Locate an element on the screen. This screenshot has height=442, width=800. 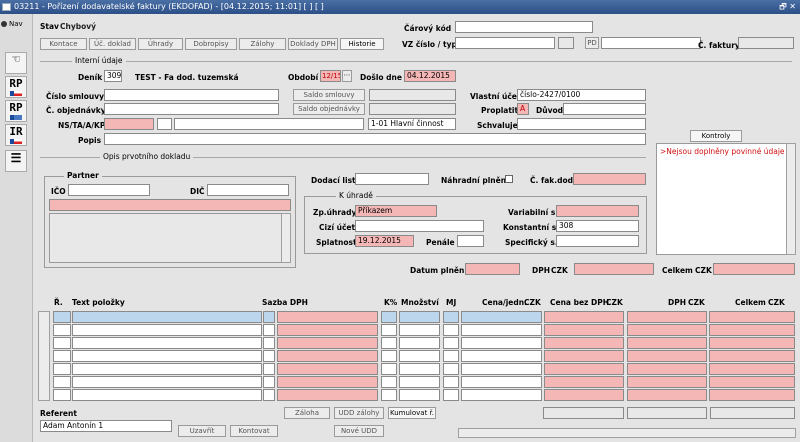
grid-horizontal-scrollbar is located at coordinates (627, 433).